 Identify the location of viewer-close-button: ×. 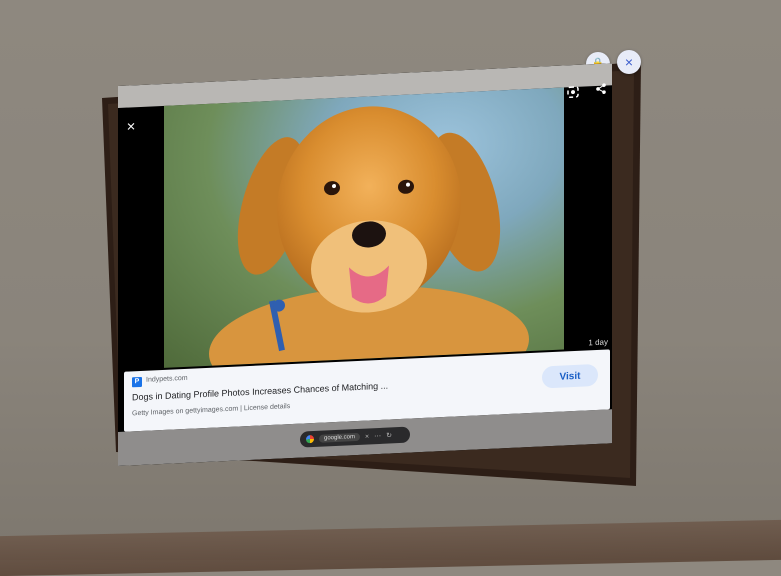
(131, 126).